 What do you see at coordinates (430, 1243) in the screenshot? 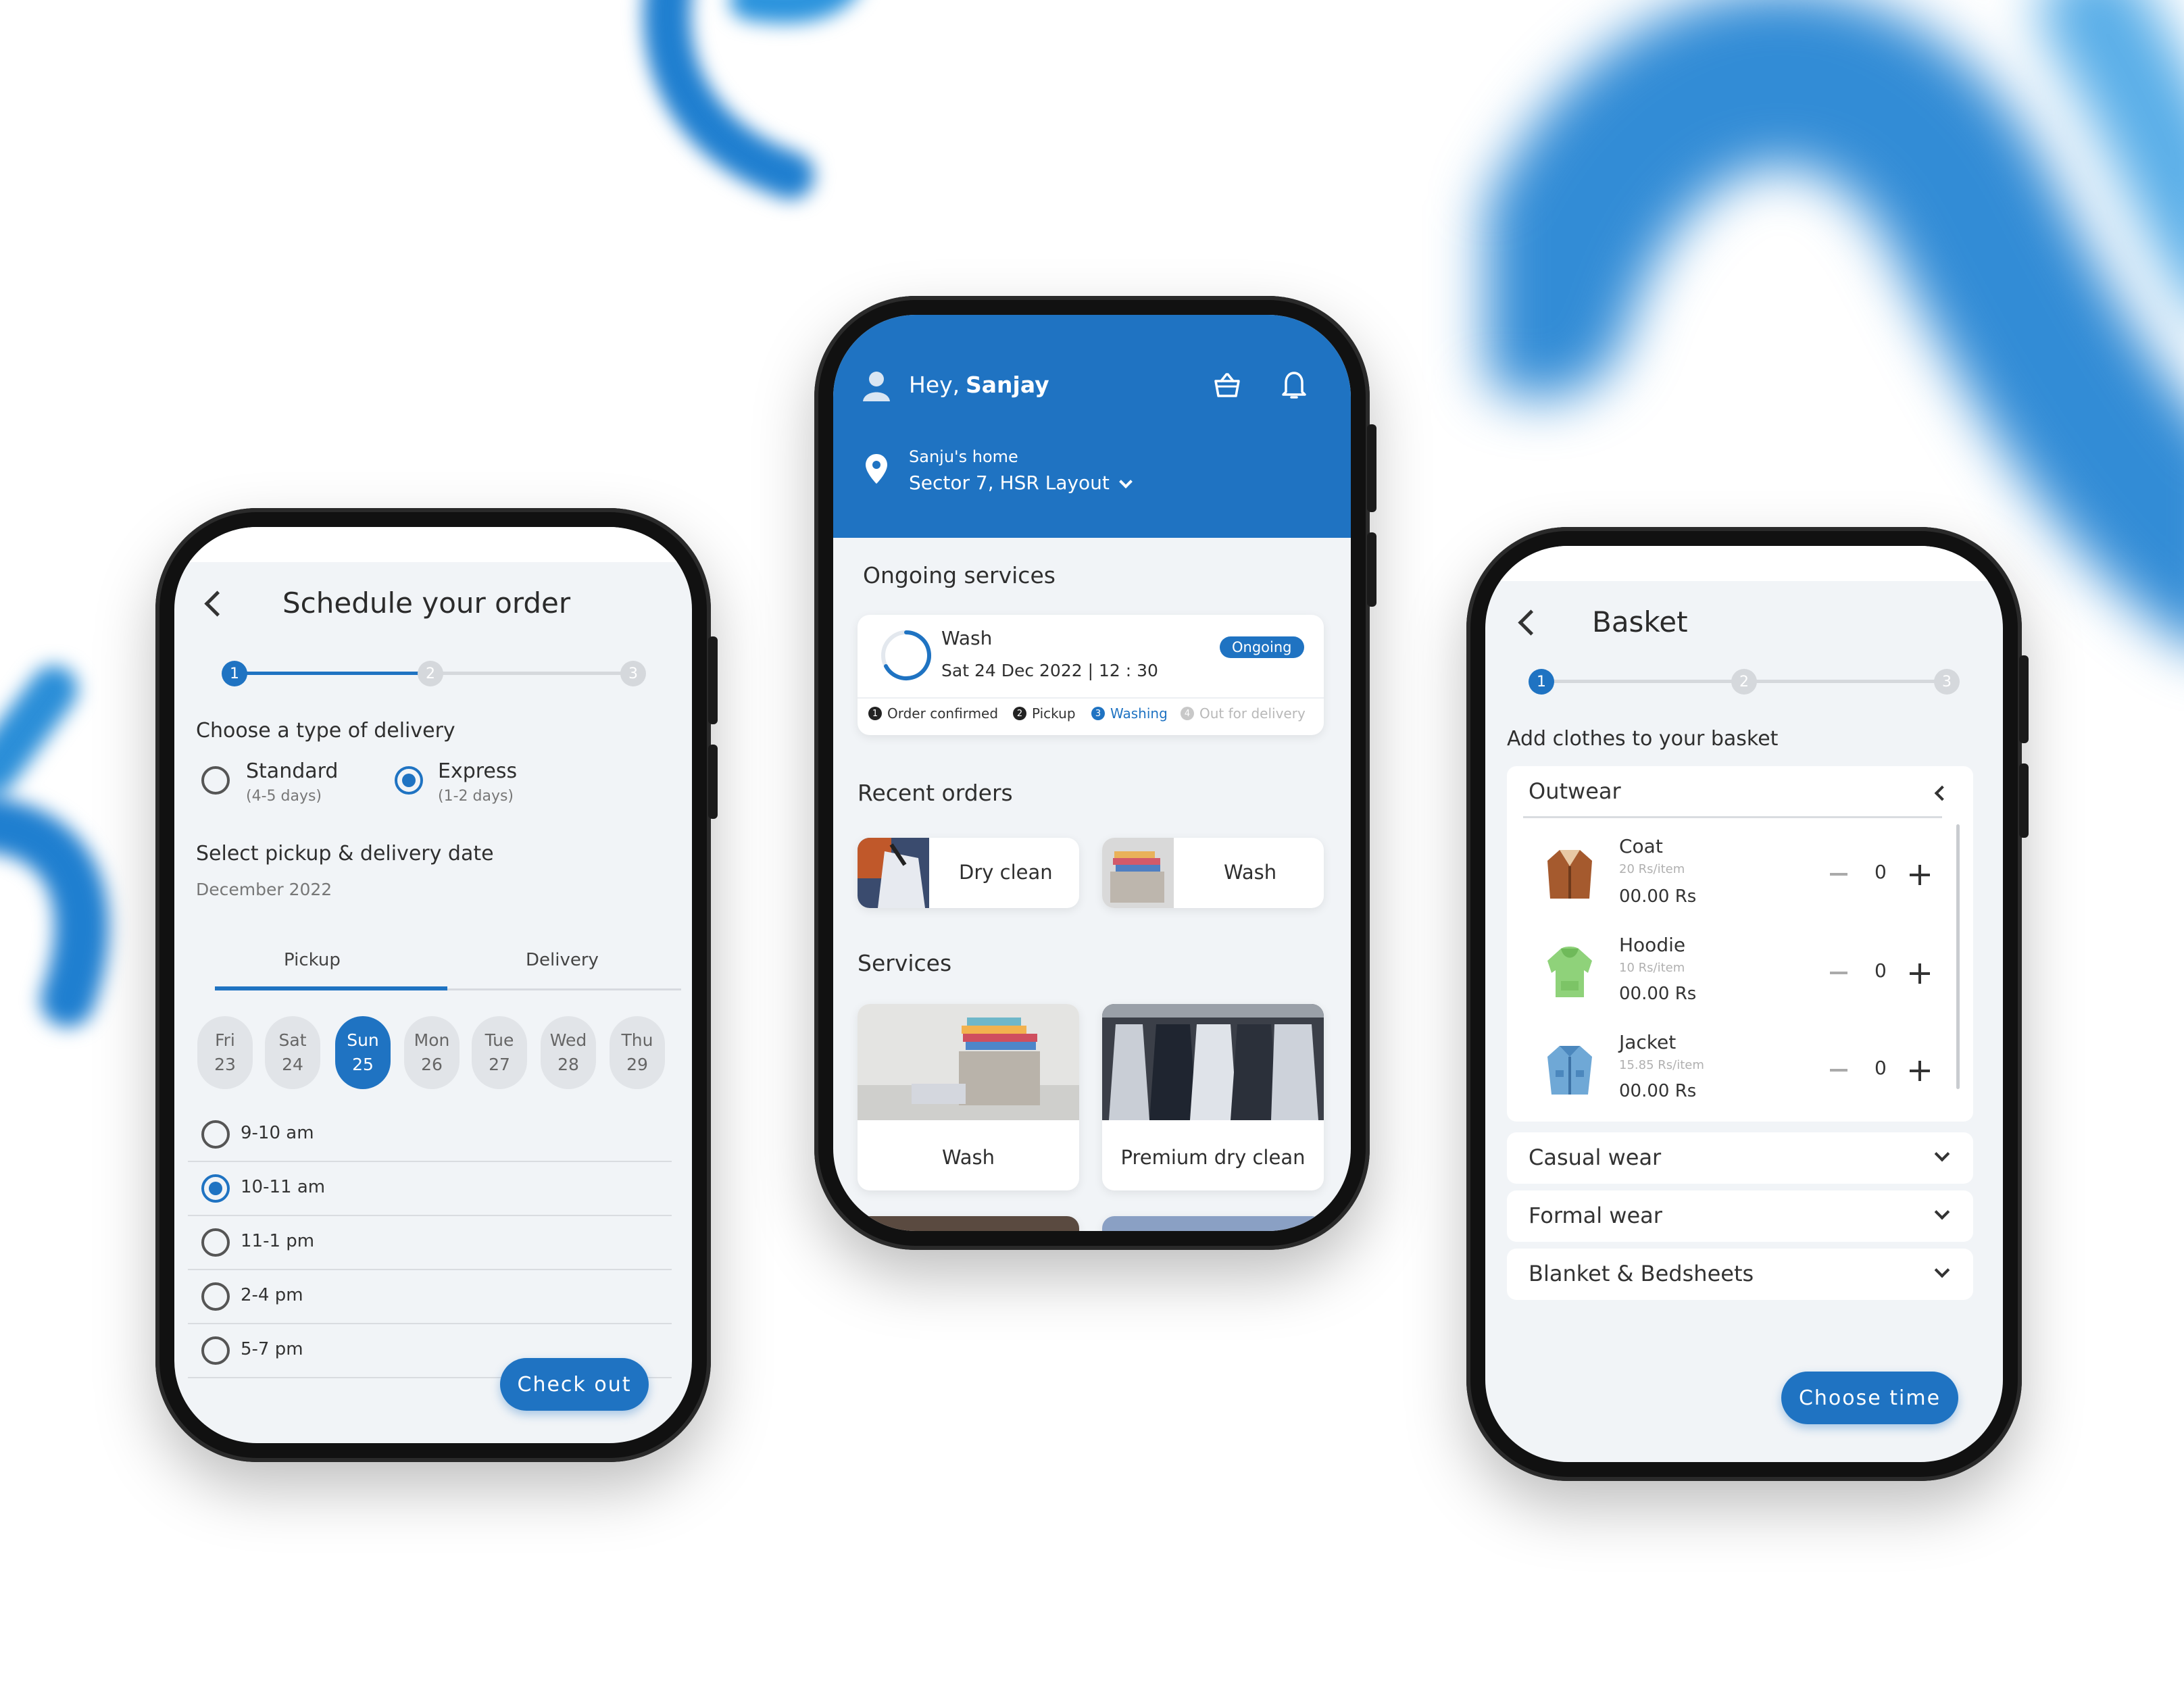
I see `time-slot: 11-1 pm` at bounding box center [430, 1243].